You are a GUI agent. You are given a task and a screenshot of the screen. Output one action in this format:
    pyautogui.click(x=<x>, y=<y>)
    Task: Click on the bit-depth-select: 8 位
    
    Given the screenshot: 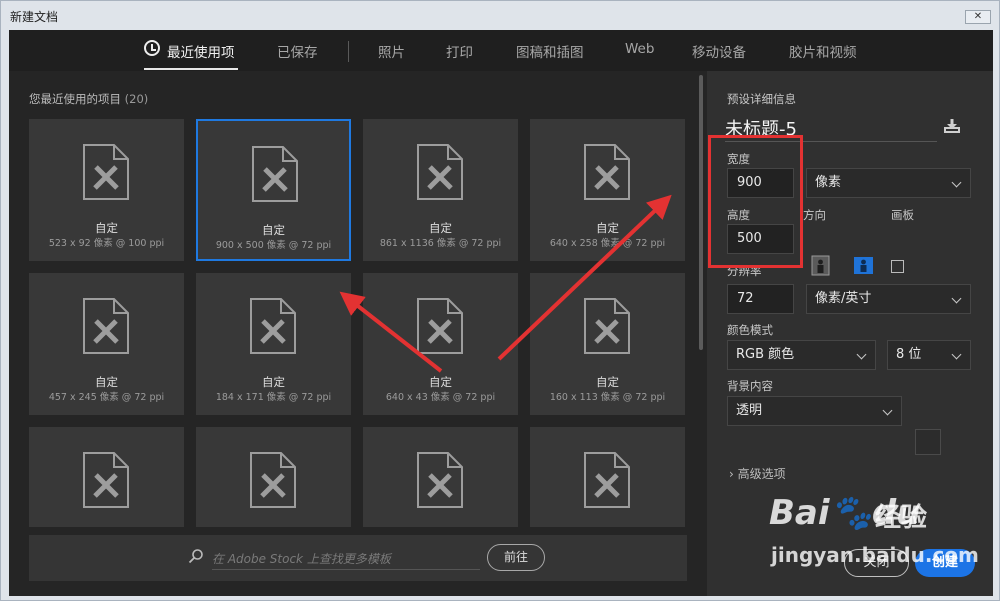 What is the action you would take?
    pyautogui.click(x=929, y=355)
    